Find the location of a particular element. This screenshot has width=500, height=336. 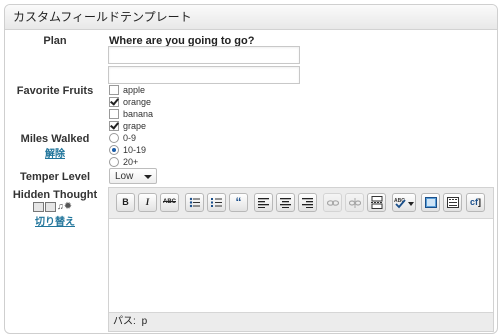

fruit-option-apple: apple is located at coordinates (127, 90).